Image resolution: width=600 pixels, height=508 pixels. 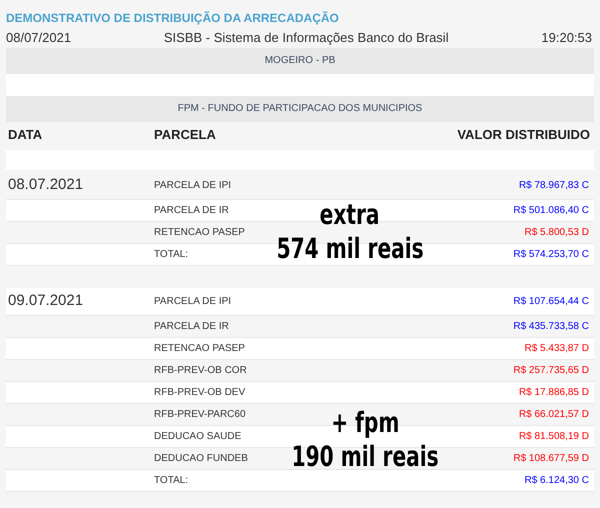 What do you see at coordinates (554, 436) in the screenshot?
I see `value-cell-text: R$ 81.508,19 D` at bounding box center [554, 436].